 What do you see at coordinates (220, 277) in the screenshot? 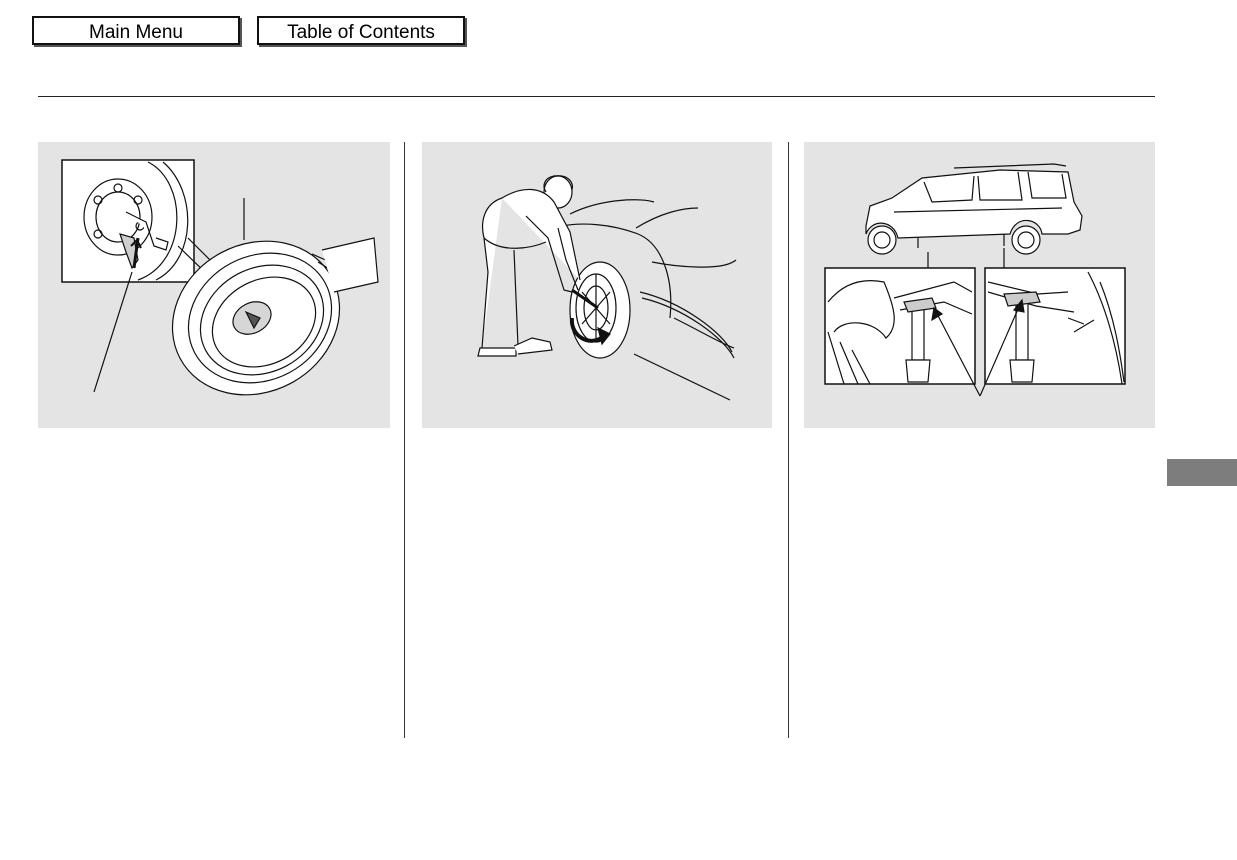
I see `spare-tire-removal-illustration` at bounding box center [220, 277].